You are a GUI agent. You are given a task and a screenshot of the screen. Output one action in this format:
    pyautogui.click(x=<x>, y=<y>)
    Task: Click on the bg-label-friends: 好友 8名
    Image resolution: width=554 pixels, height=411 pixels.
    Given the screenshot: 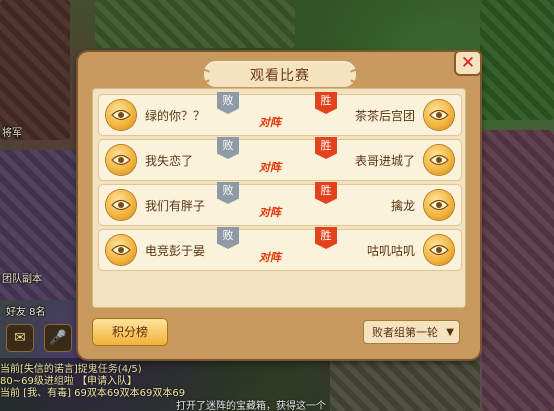 What is the action you would take?
    pyautogui.click(x=26, y=312)
    